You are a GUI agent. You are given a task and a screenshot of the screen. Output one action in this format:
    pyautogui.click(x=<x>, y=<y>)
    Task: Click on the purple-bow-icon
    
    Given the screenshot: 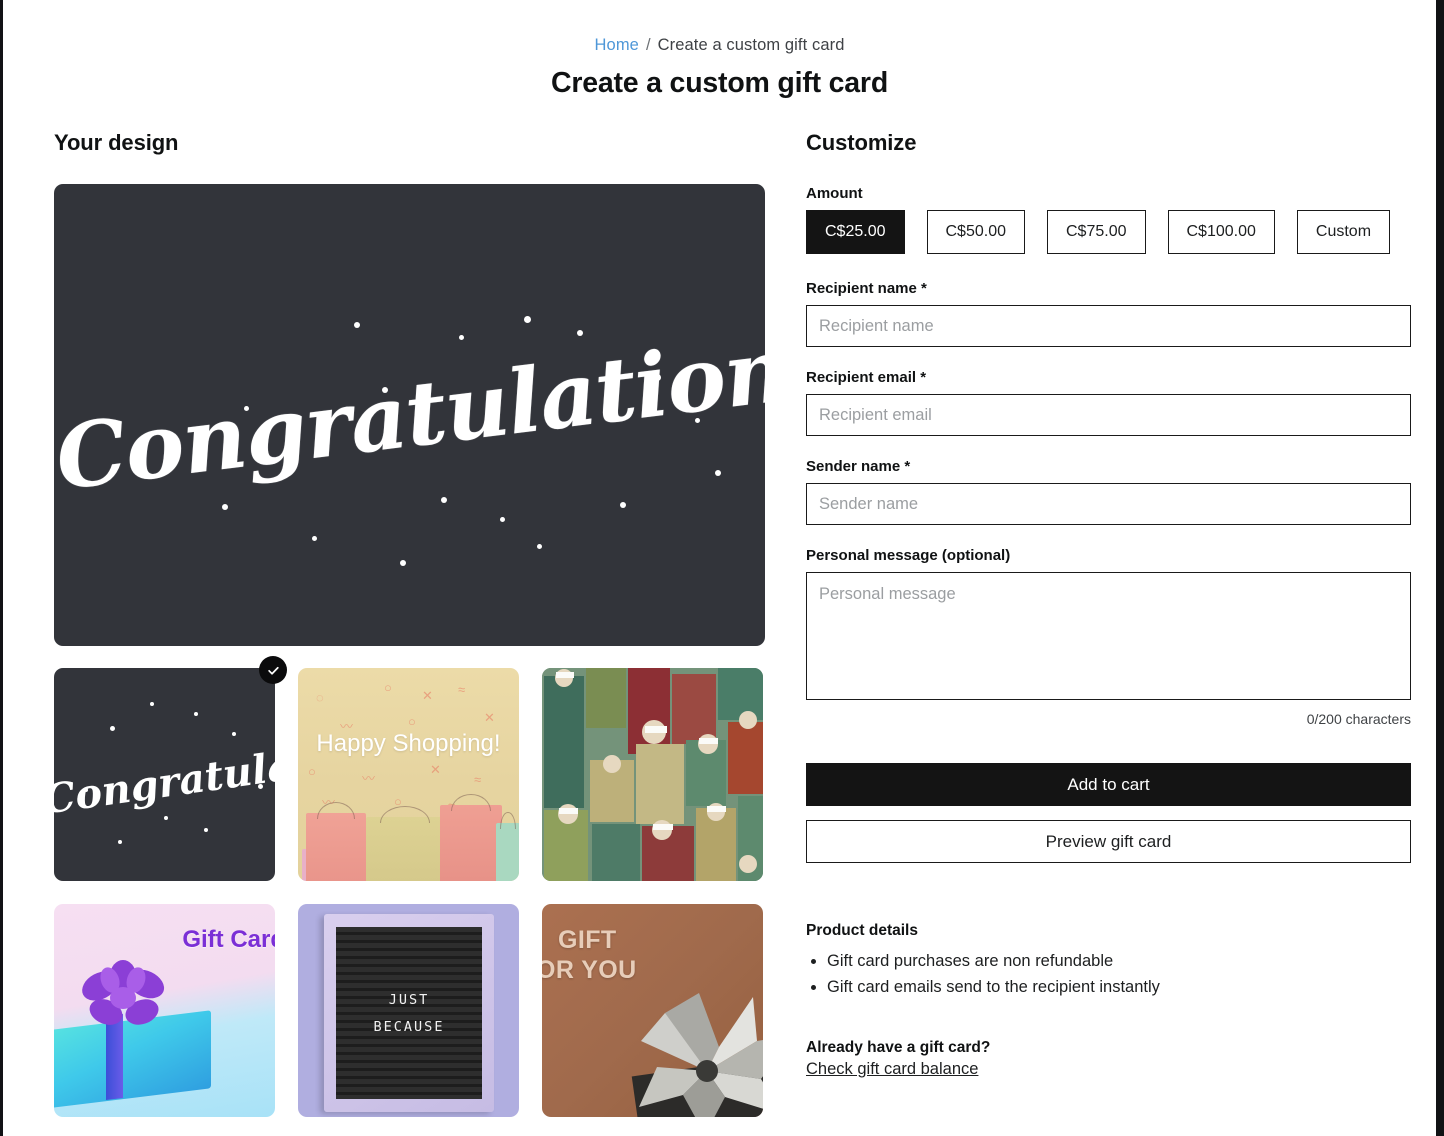 What is the action you would take?
    pyautogui.click(x=123, y=992)
    